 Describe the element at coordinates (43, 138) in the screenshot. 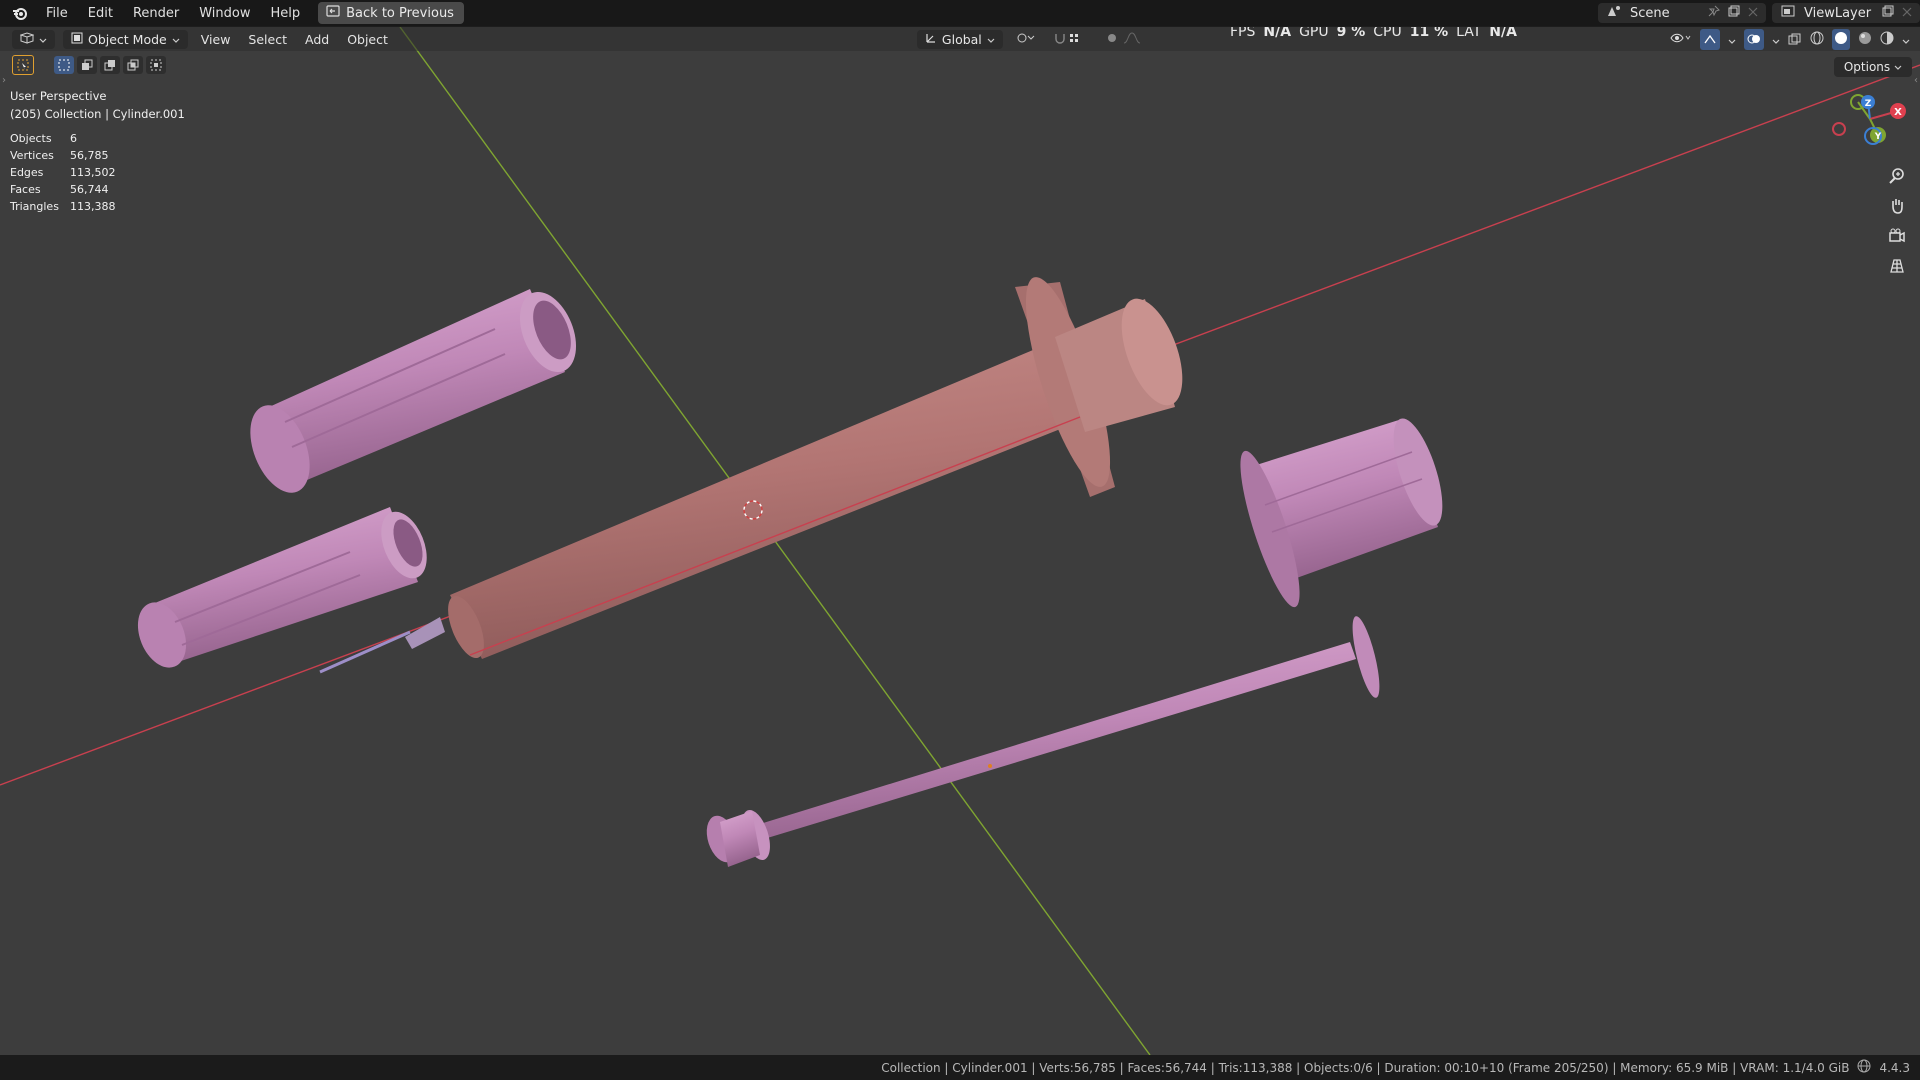

I see `stat-row: Objects 6` at that location.